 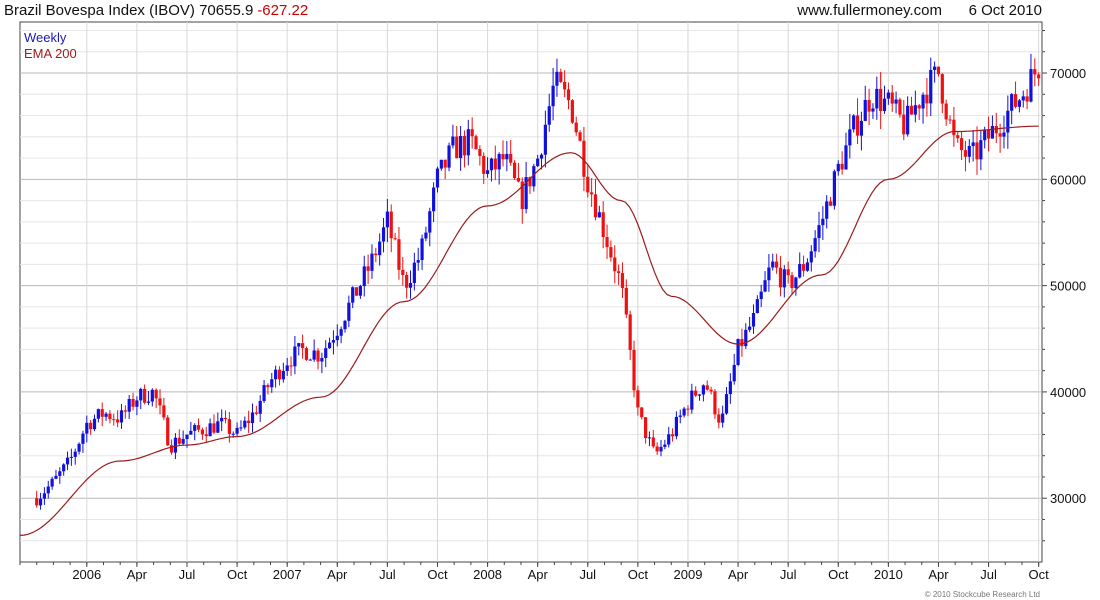 I want to click on y-tick-label: 60000, so click(x=1068, y=179).